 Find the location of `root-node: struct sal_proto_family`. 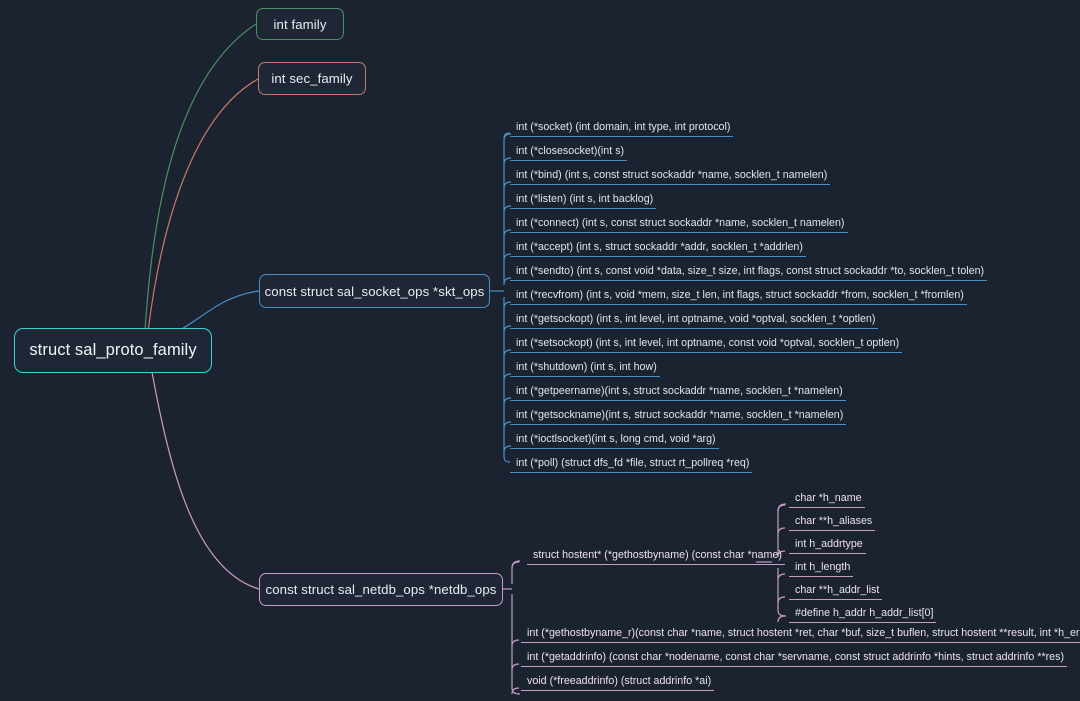

root-node: struct sal_proto_family is located at coordinates (113, 350).